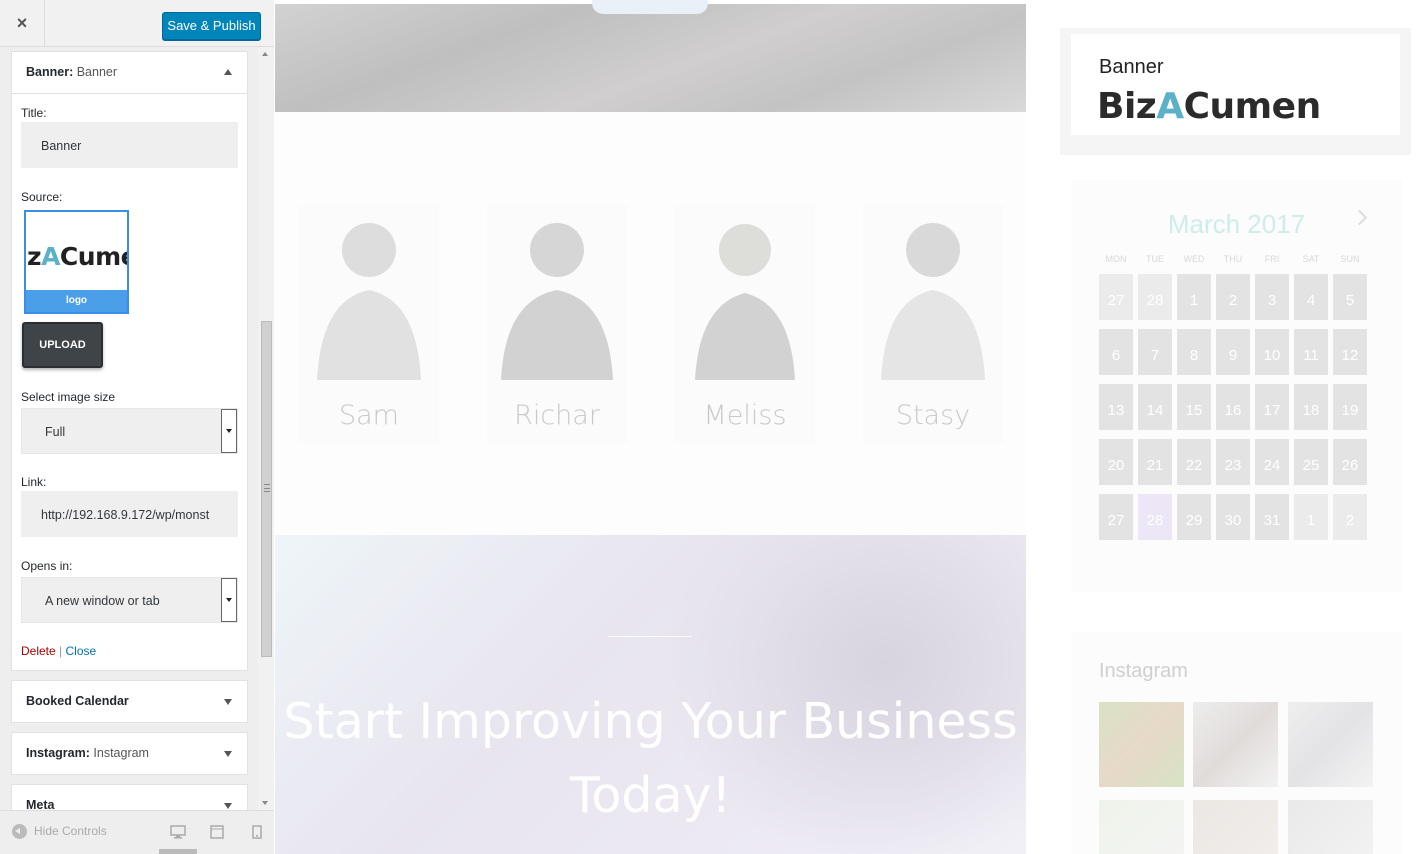 The width and height of the screenshot is (1419, 854). Describe the element at coordinates (1272, 462) in the screenshot. I see `calendar-day: 24` at that location.